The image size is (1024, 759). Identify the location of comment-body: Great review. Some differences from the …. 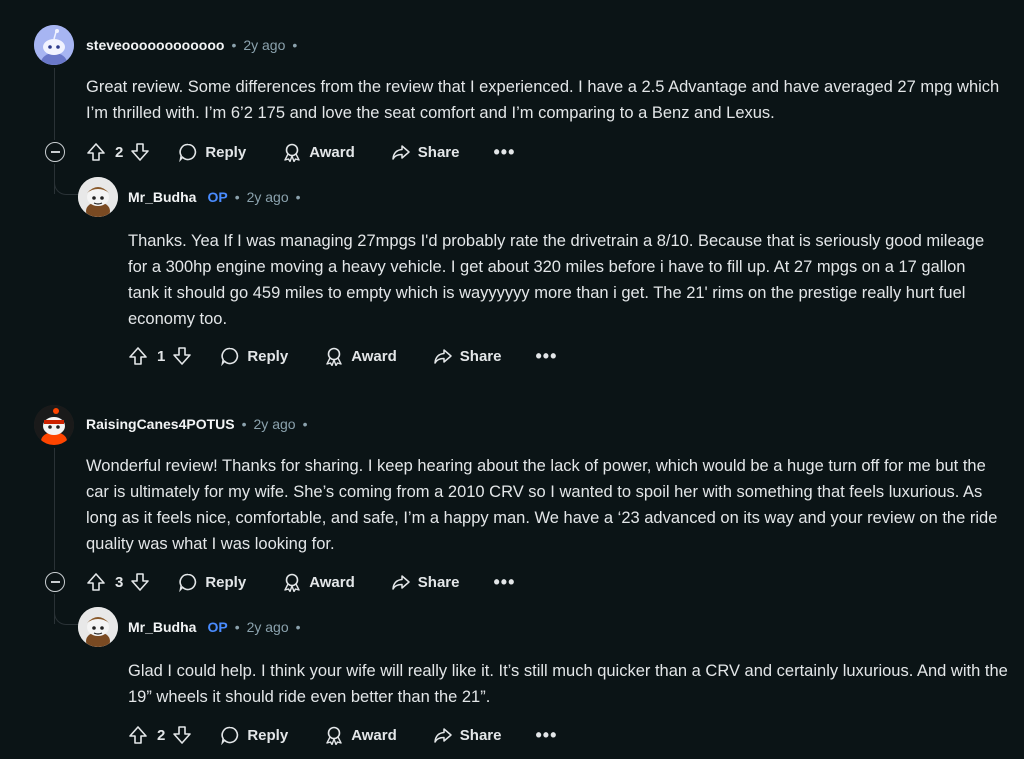
(543, 100).